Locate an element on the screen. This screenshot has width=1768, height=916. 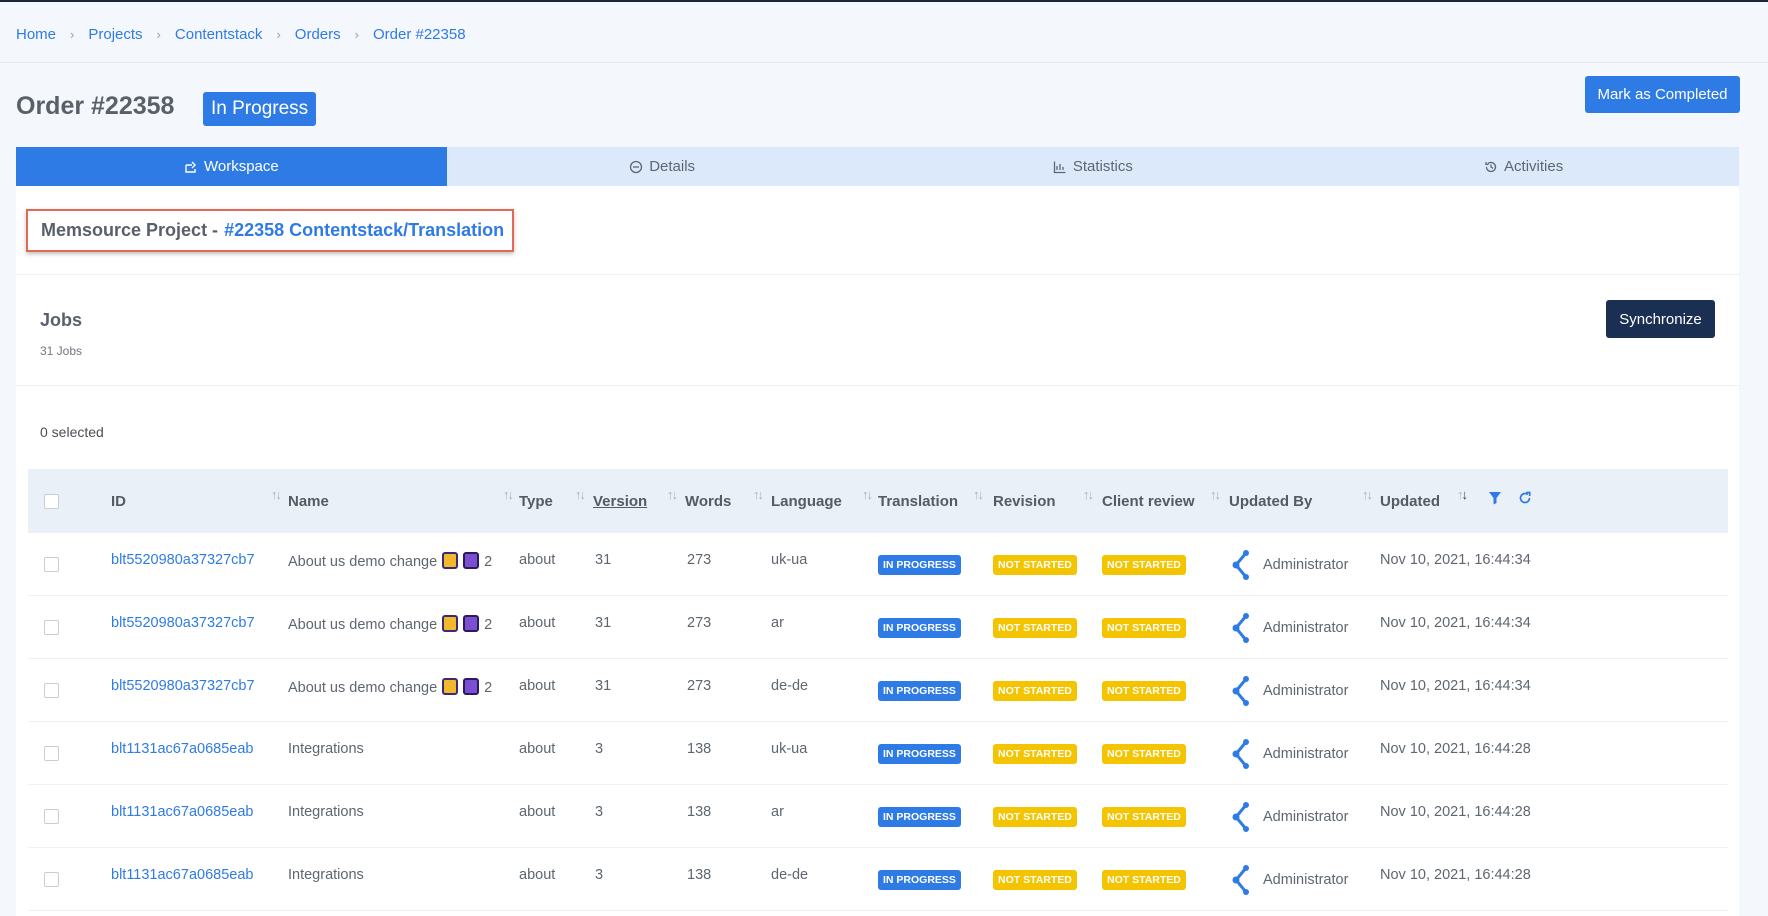
job-name: Integrations is located at coordinates (326, 749).